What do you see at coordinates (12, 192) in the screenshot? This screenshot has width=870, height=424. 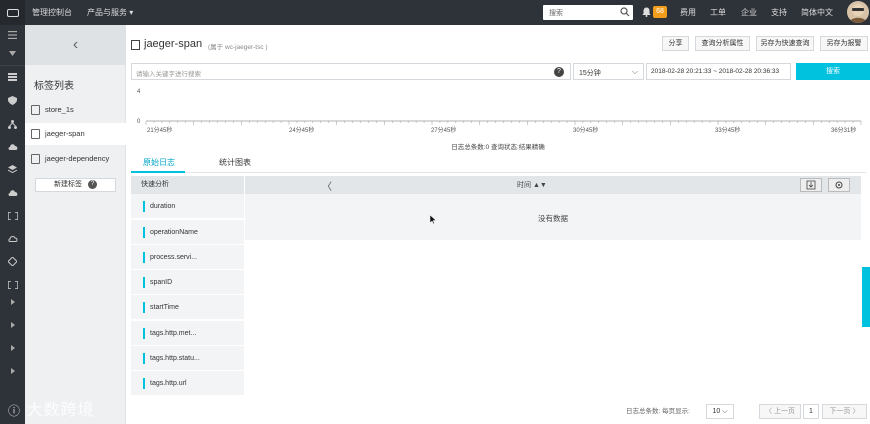 I see `cloud-upload-icon` at bounding box center [12, 192].